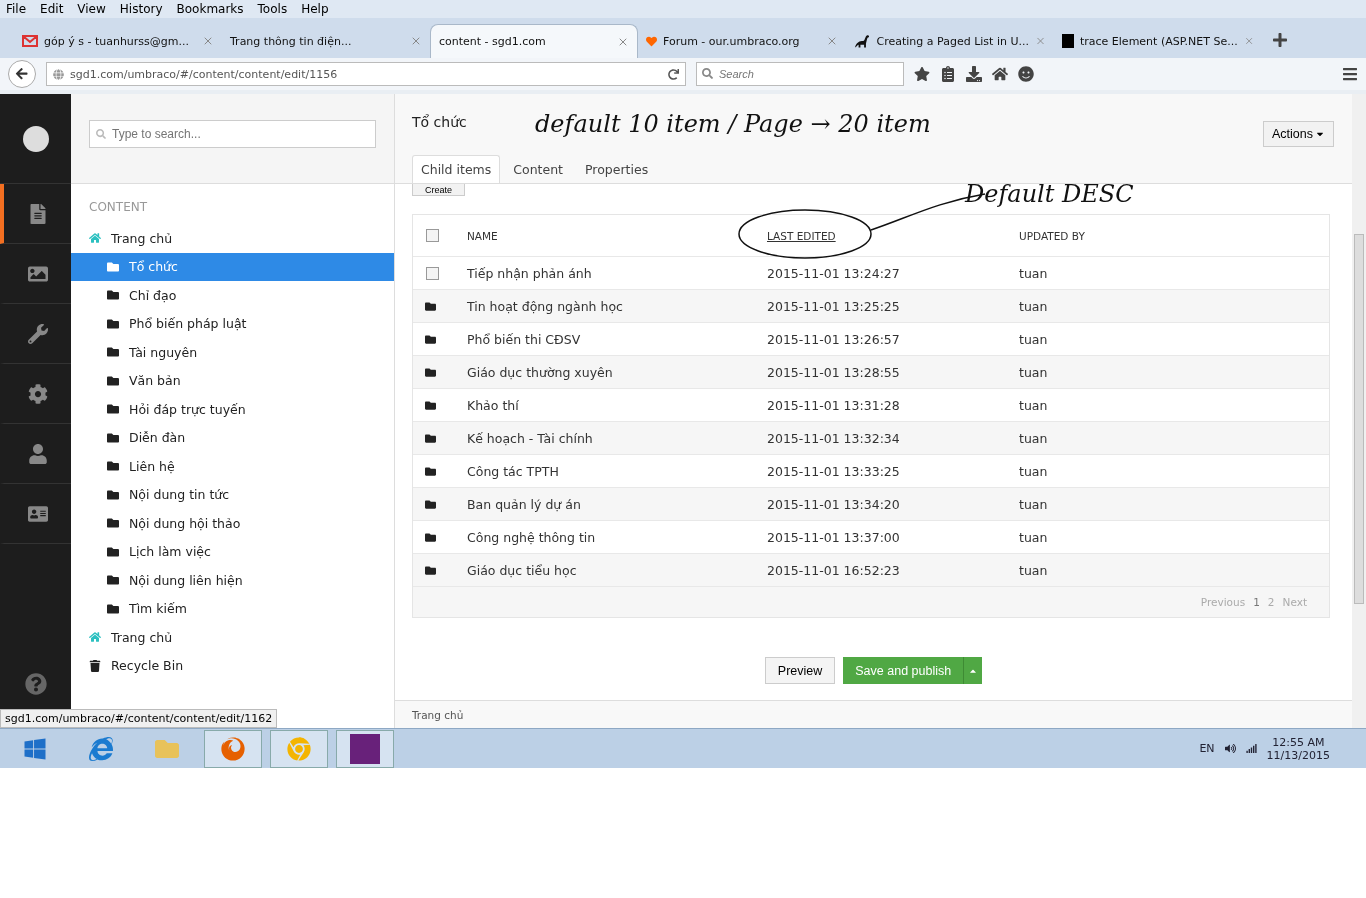  Describe the element at coordinates (232, 352) in the screenshot. I see `tree-item: Tài nguyên` at that location.